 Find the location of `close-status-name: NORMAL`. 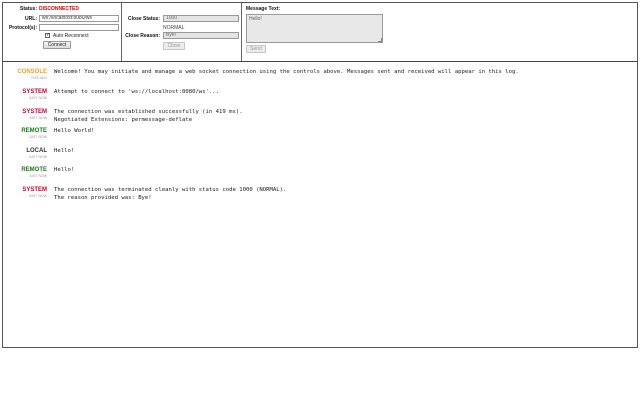

close-status-name: NORMAL is located at coordinates (174, 28).